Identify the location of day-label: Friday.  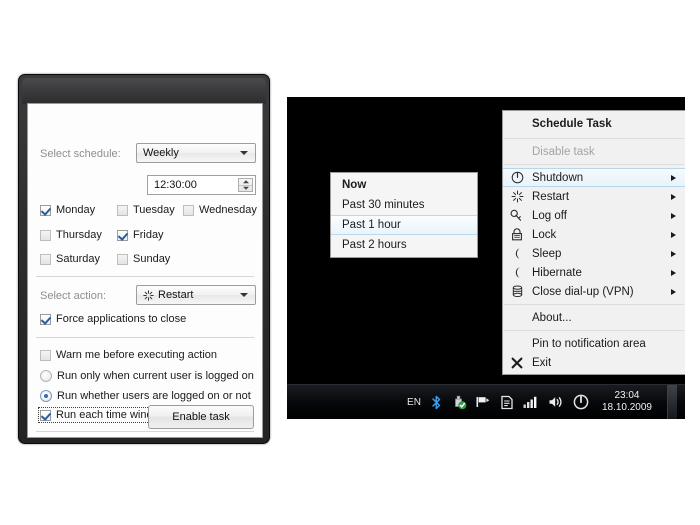
(148, 235).